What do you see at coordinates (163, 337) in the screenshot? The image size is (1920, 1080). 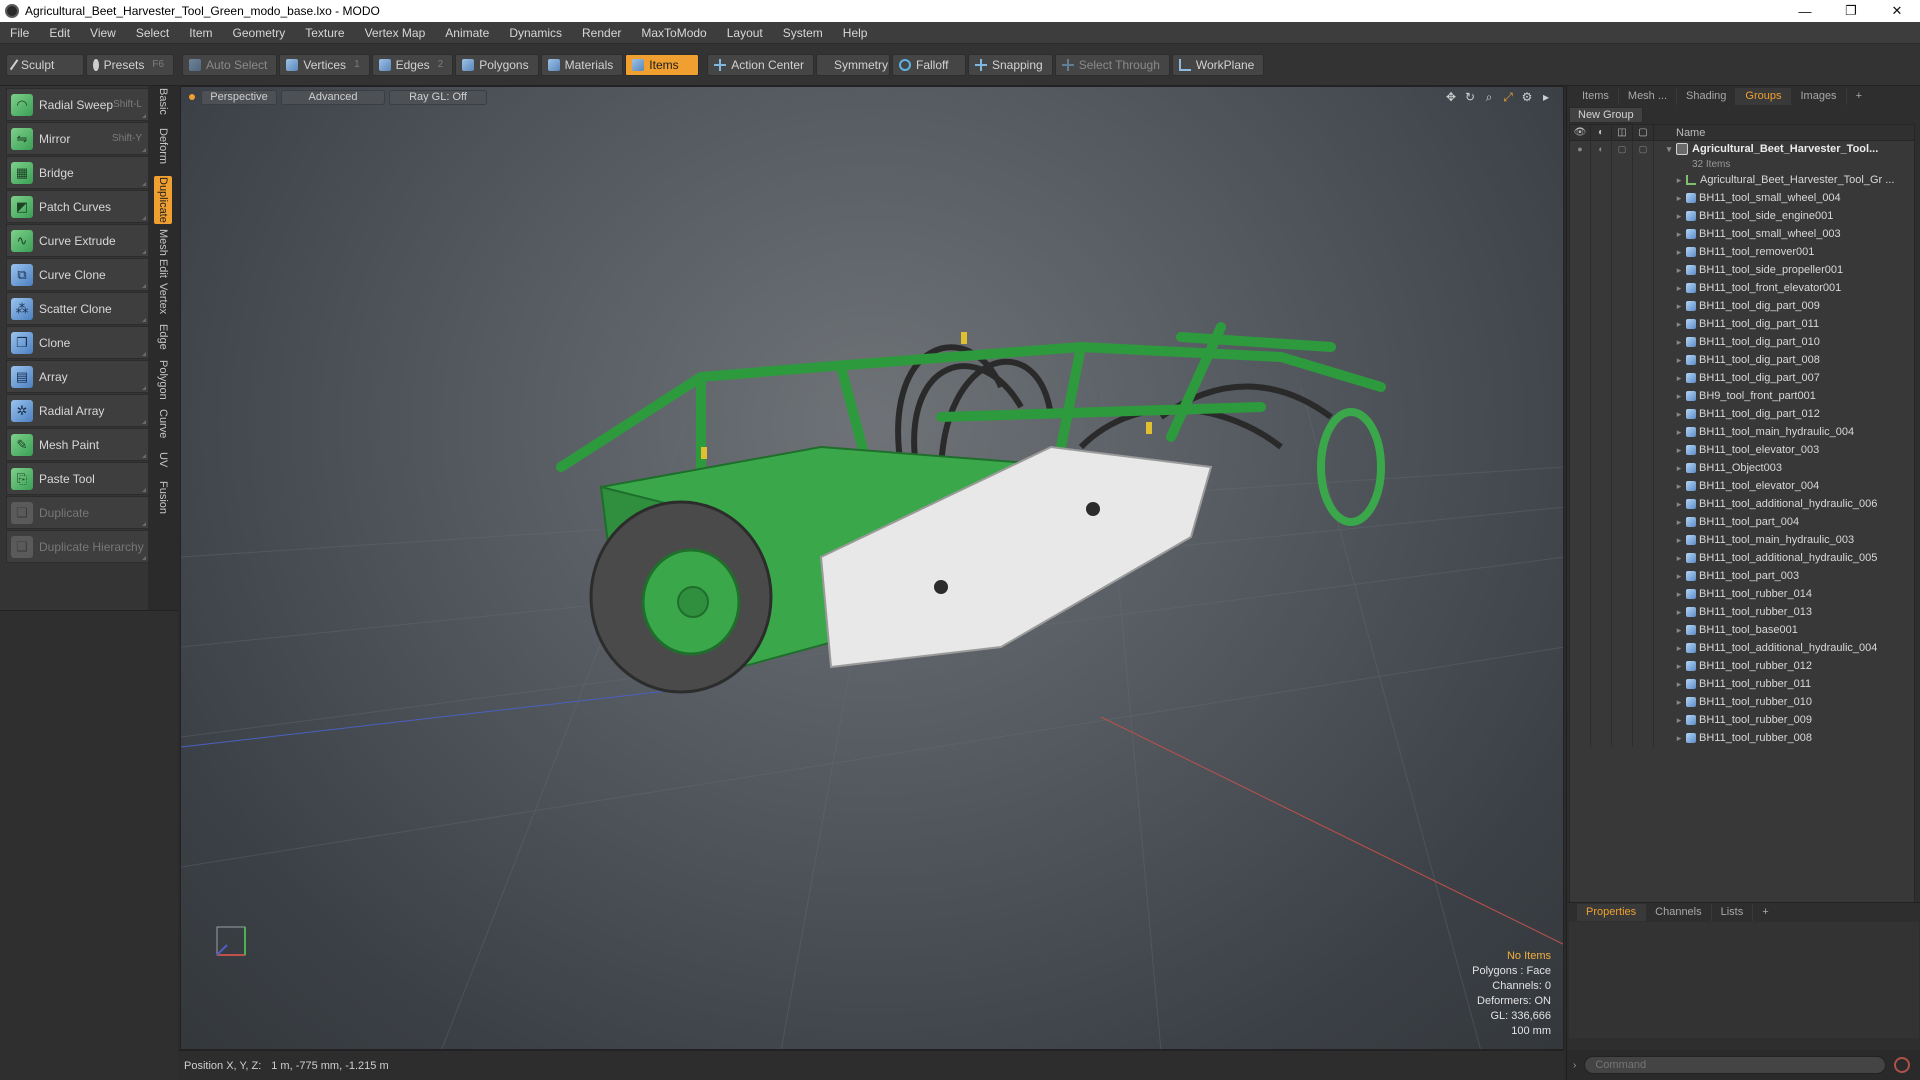 I see `tab-edge: Edge` at bounding box center [163, 337].